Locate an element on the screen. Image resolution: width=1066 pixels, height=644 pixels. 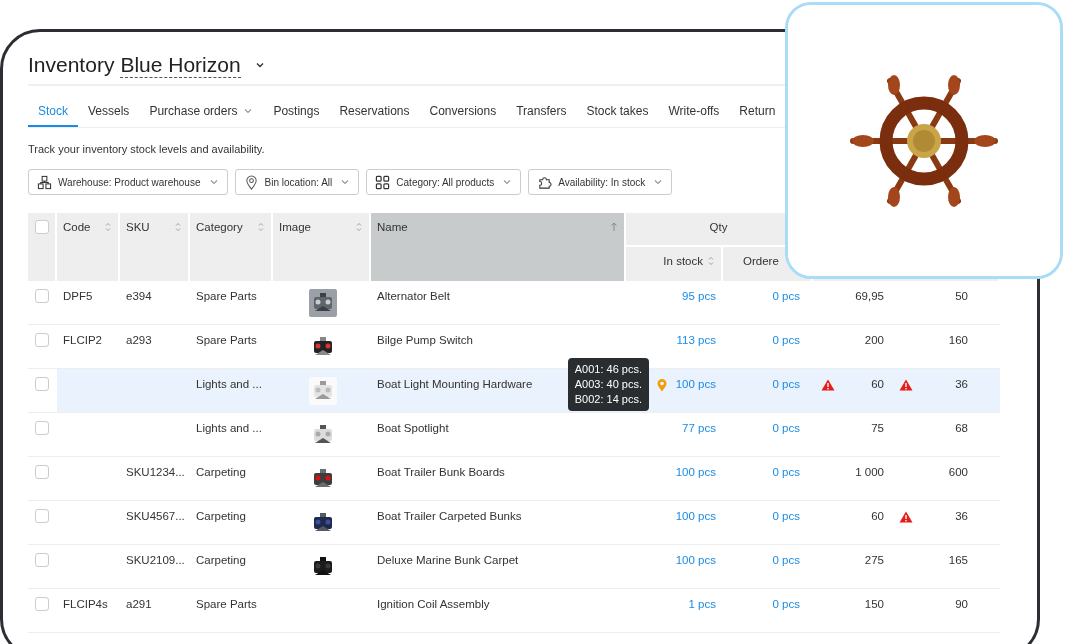
table-cell: 68 is located at coordinates (961, 428).